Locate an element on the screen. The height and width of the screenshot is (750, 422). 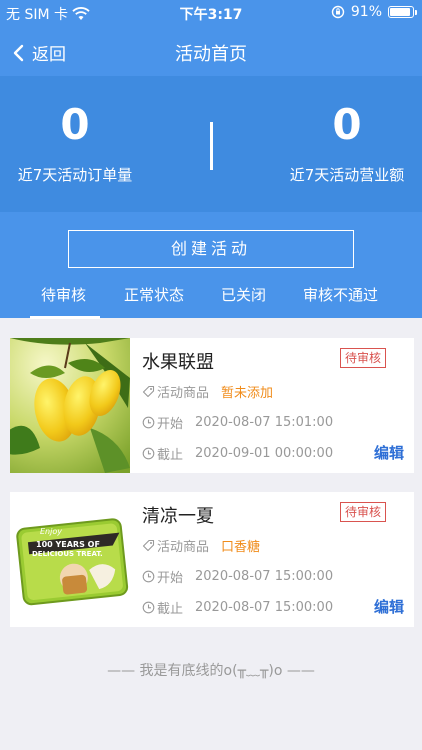
start-time: 2020-08-07 15:01:00 is located at coordinates (264, 422).